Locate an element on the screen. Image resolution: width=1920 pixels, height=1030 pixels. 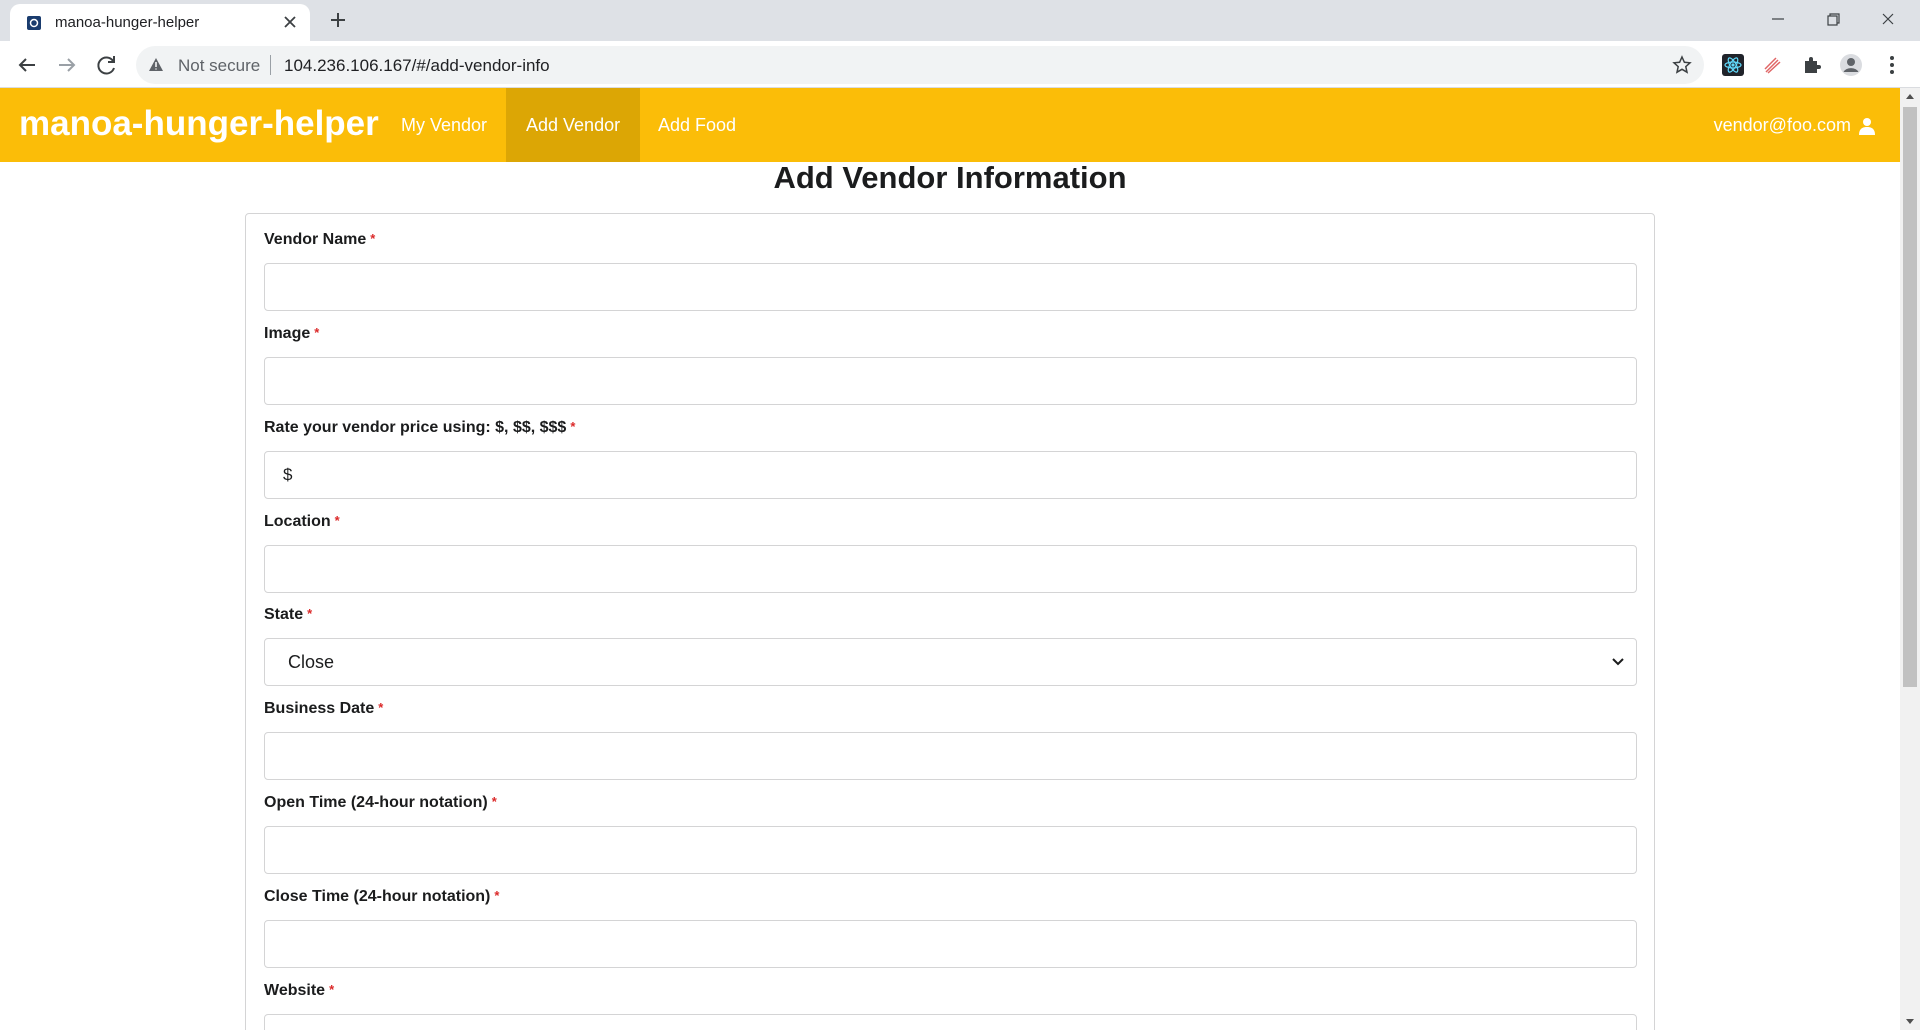
state-selected-value: Close is located at coordinates (311, 662).